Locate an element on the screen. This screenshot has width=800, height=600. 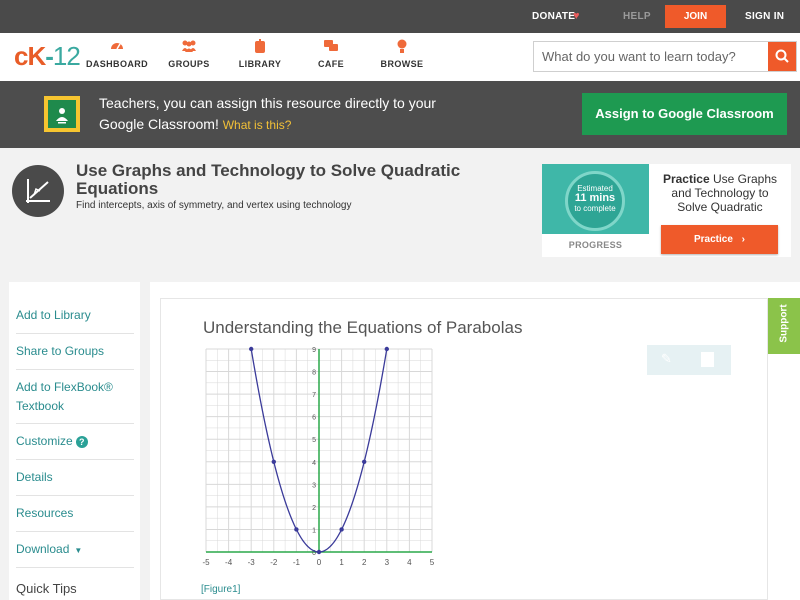
y-tick-label: 7 is located at coordinates (314, 395).